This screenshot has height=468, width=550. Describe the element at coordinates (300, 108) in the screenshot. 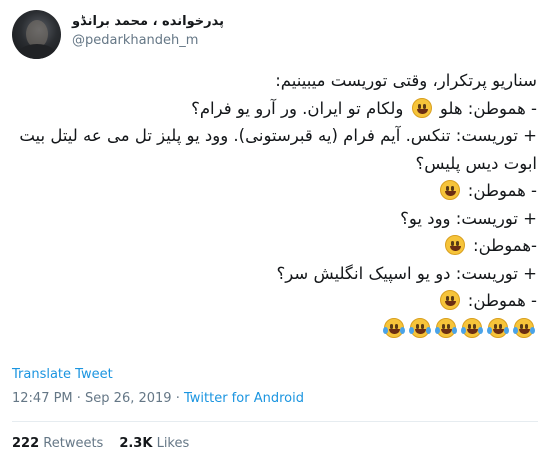

I see `tweet-line-text: ولکام تو ایران. ور آرو یو فرام؟` at that location.